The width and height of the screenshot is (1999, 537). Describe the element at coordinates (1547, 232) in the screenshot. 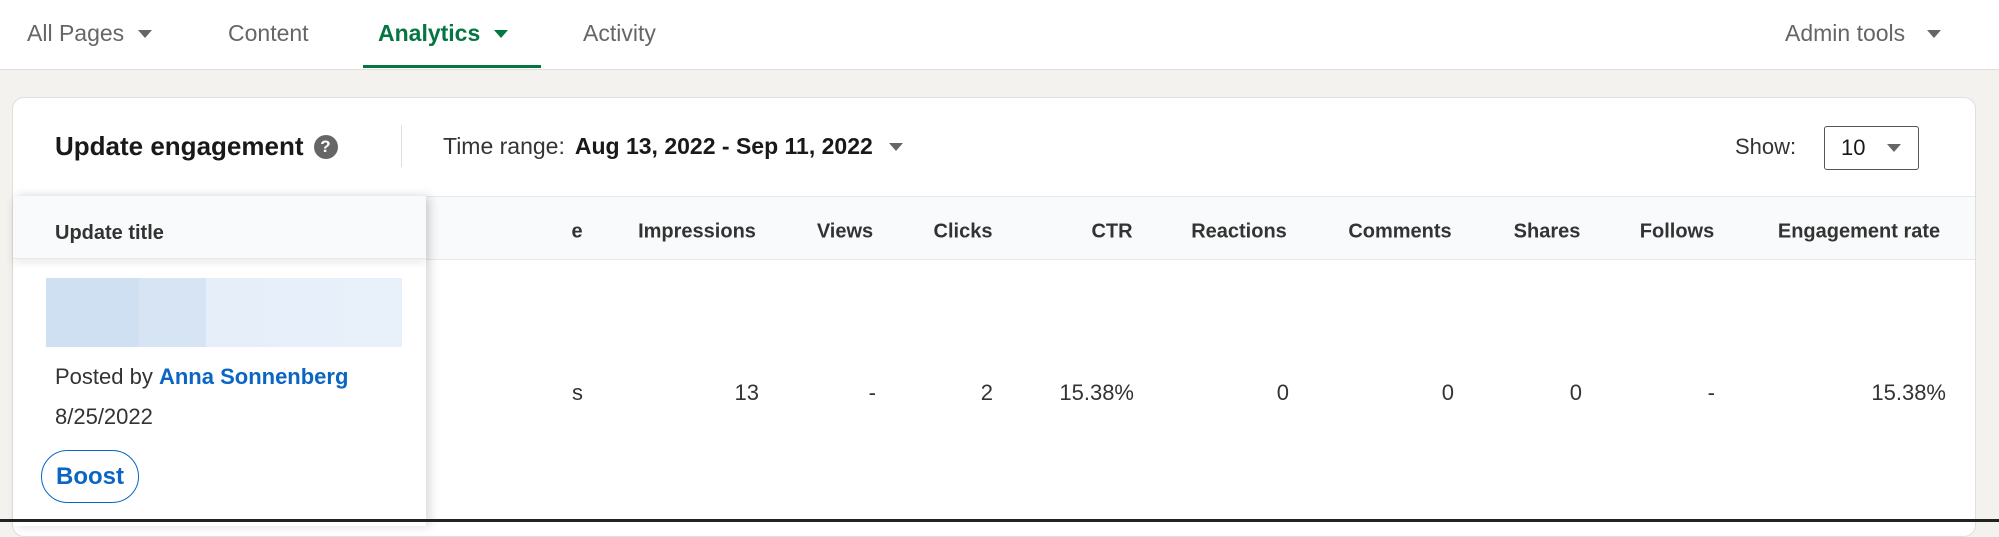

I see `column-shares: Shares` at that location.